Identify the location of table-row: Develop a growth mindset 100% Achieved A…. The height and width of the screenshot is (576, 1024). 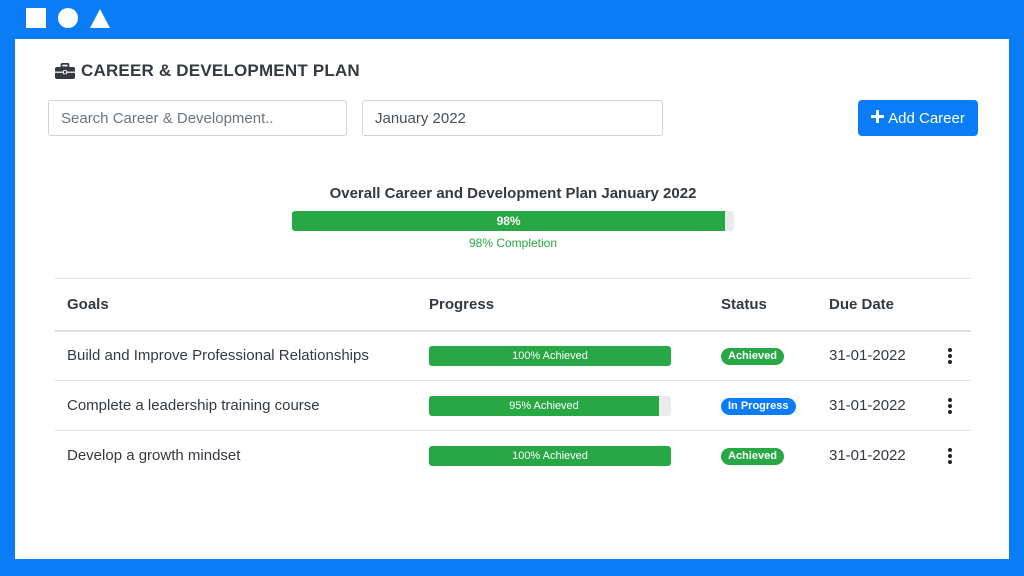
(513, 456).